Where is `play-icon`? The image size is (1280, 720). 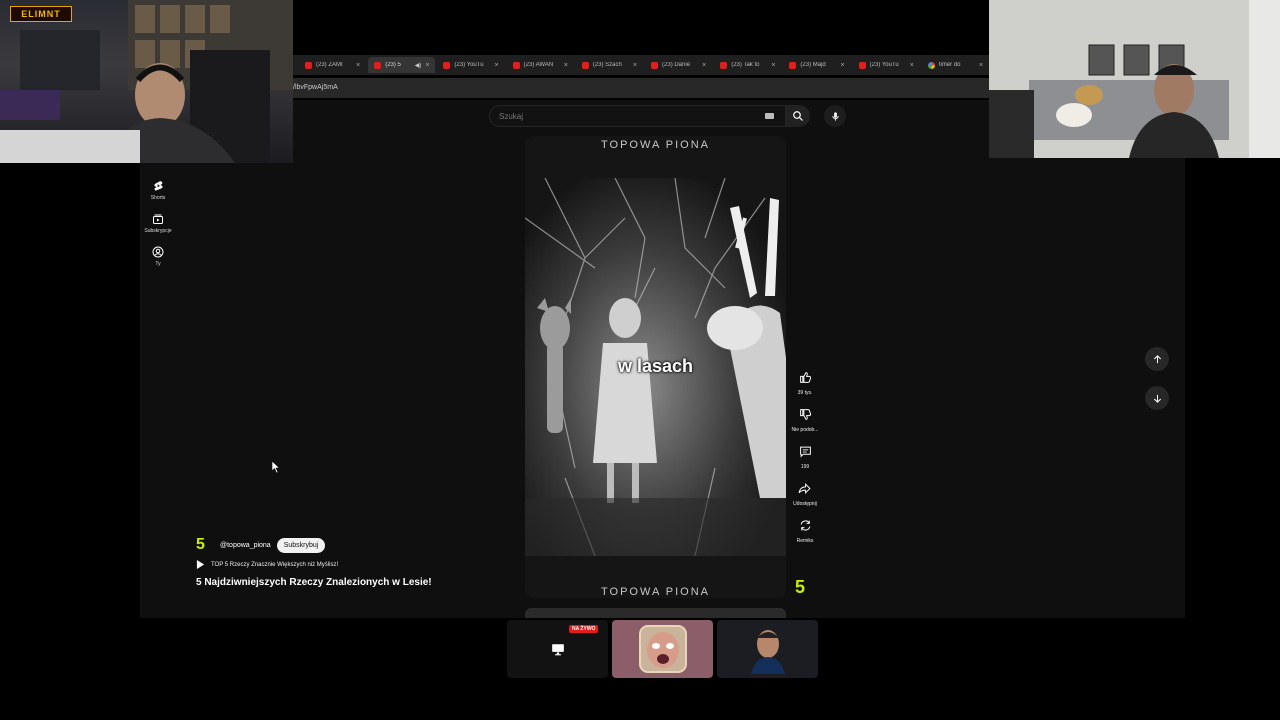 play-icon is located at coordinates (200, 564).